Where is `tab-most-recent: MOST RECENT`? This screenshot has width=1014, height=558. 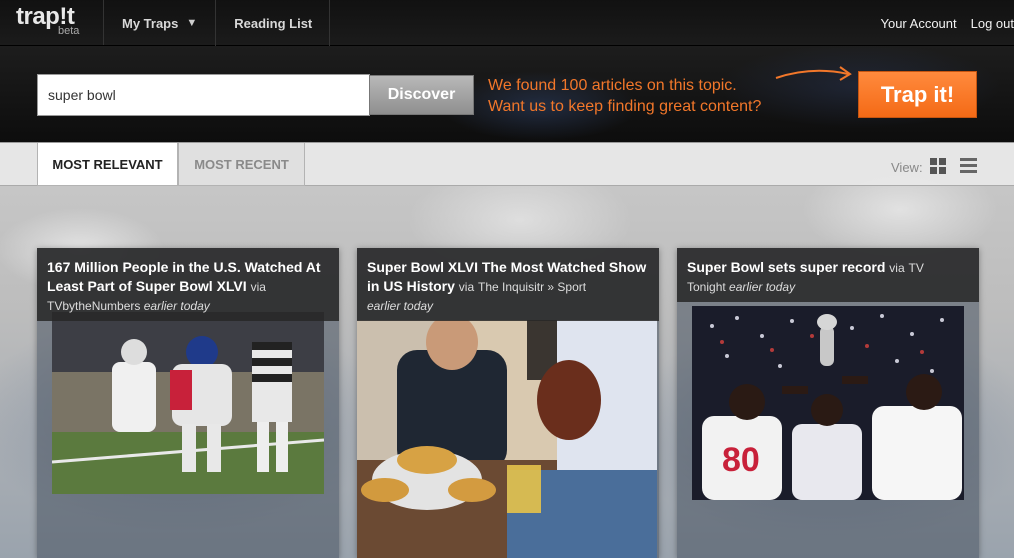 tab-most-recent: MOST RECENT is located at coordinates (241, 164).